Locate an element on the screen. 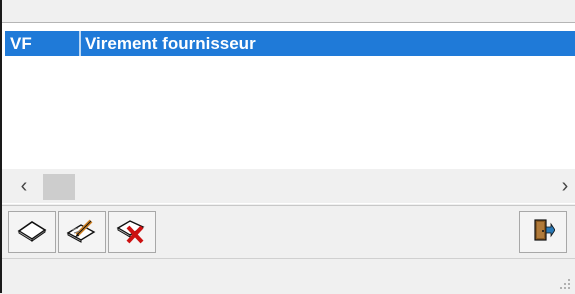 This screenshot has width=575, height=294. exit-button is located at coordinates (543, 232).